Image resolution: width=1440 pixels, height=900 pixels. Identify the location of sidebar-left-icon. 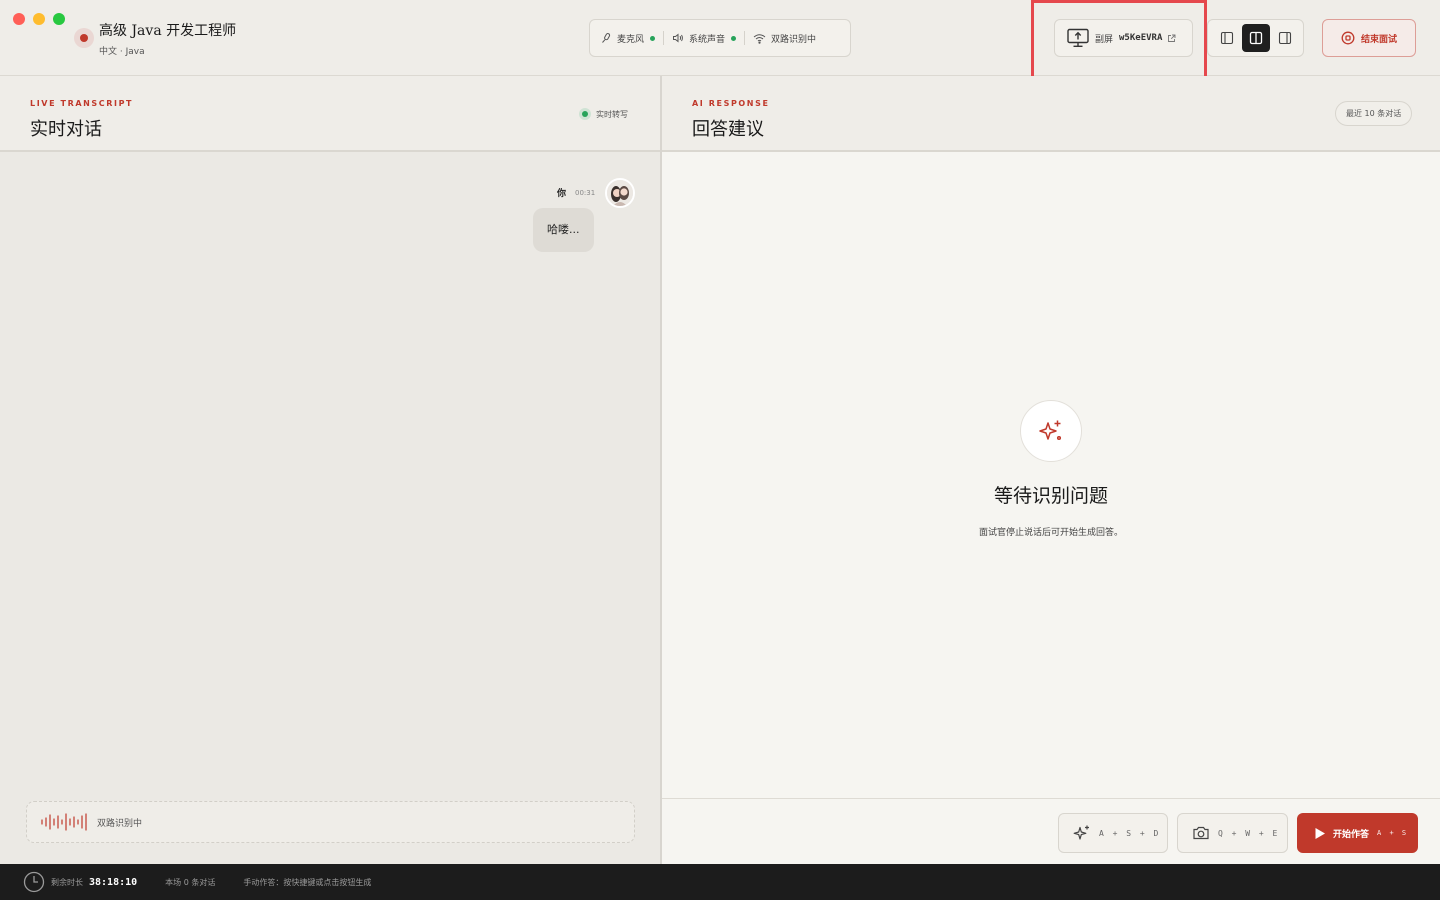
(1226, 38).